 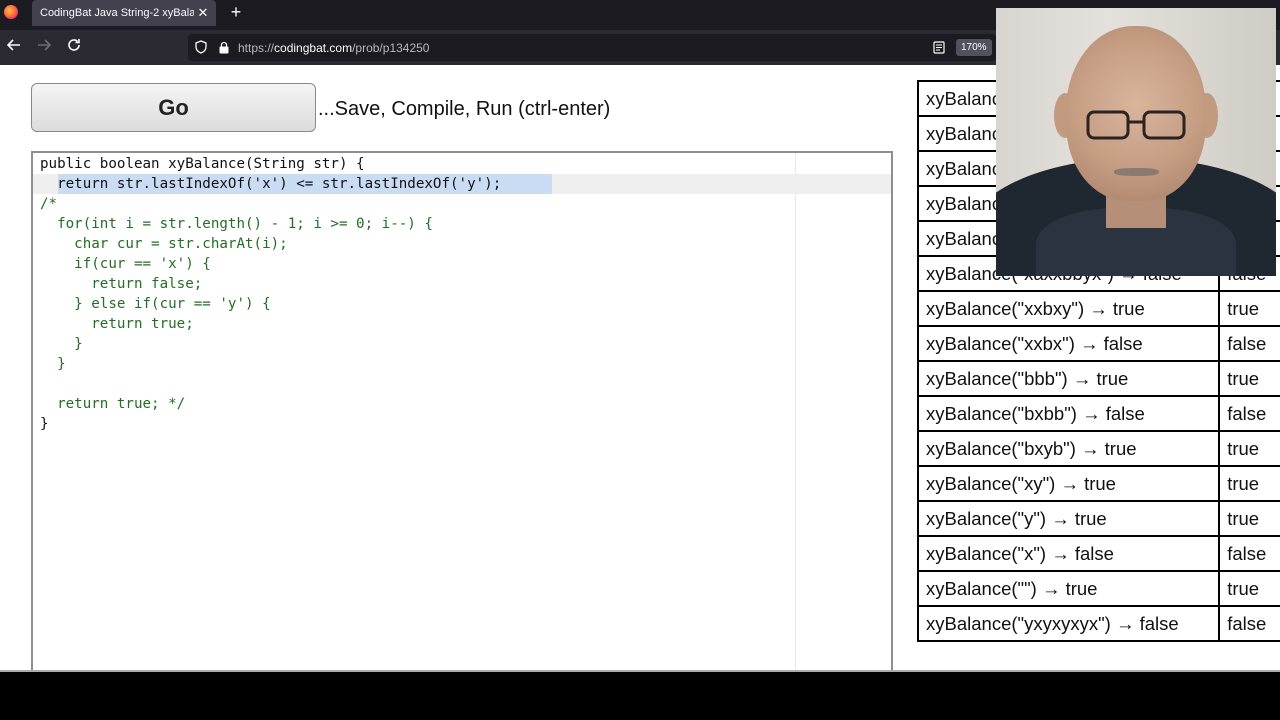 I want to click on code-line: if(cur == 'x') {, so click(x=270, y=264).